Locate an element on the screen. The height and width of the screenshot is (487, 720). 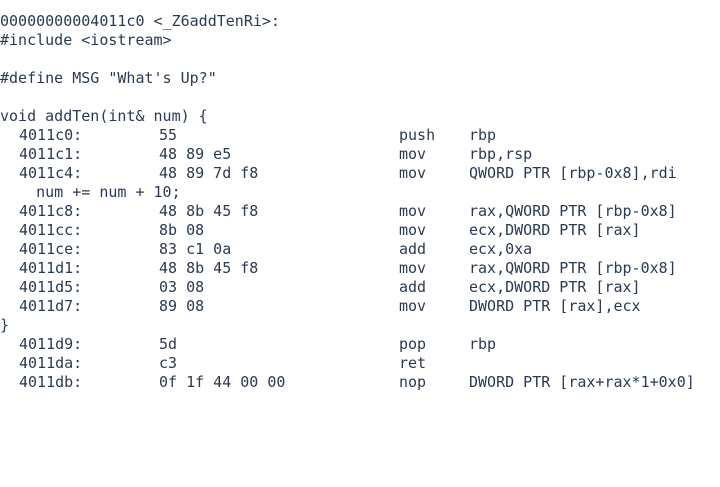
instruction-address: 4011ce: is located at coordinates (51, 249).